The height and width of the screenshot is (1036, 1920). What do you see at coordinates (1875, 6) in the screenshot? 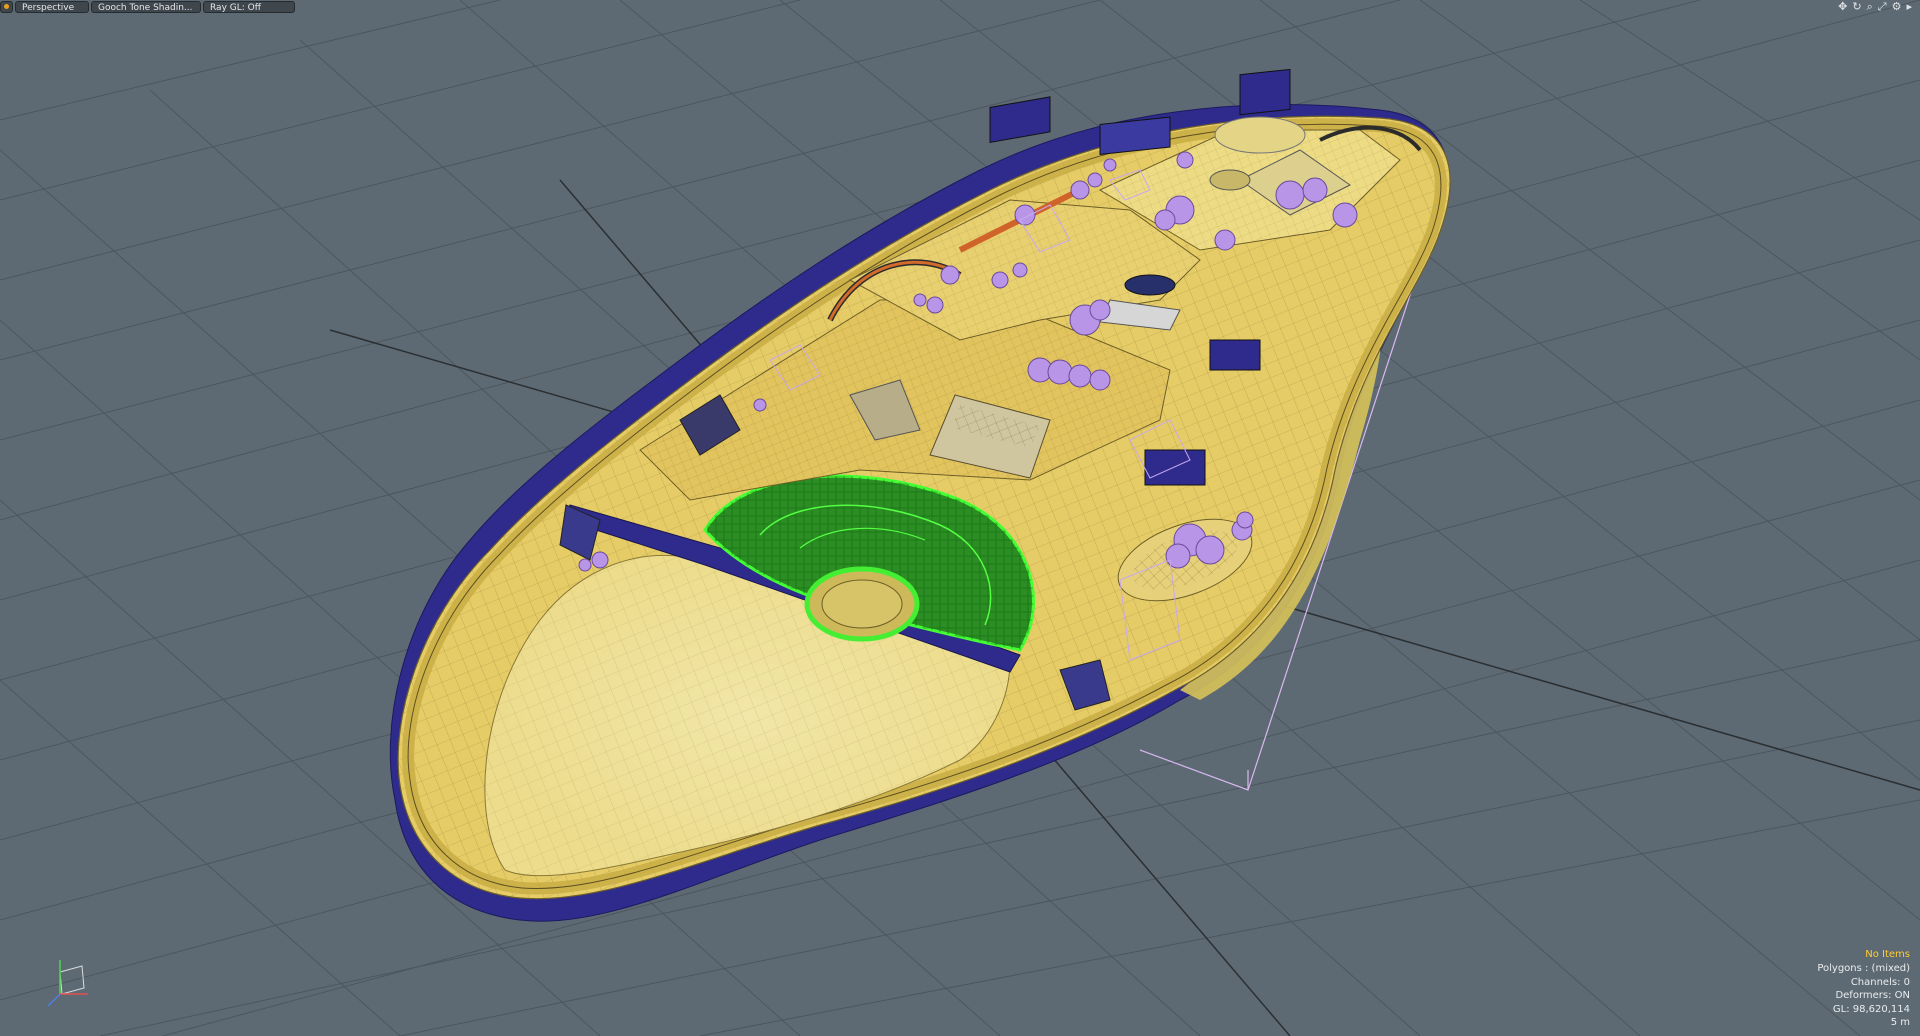
I see `viewport-nav-icons: ✥ ↻ ⌕ ⤢ ⚙ ▸` at bounding box center [1875, 6].